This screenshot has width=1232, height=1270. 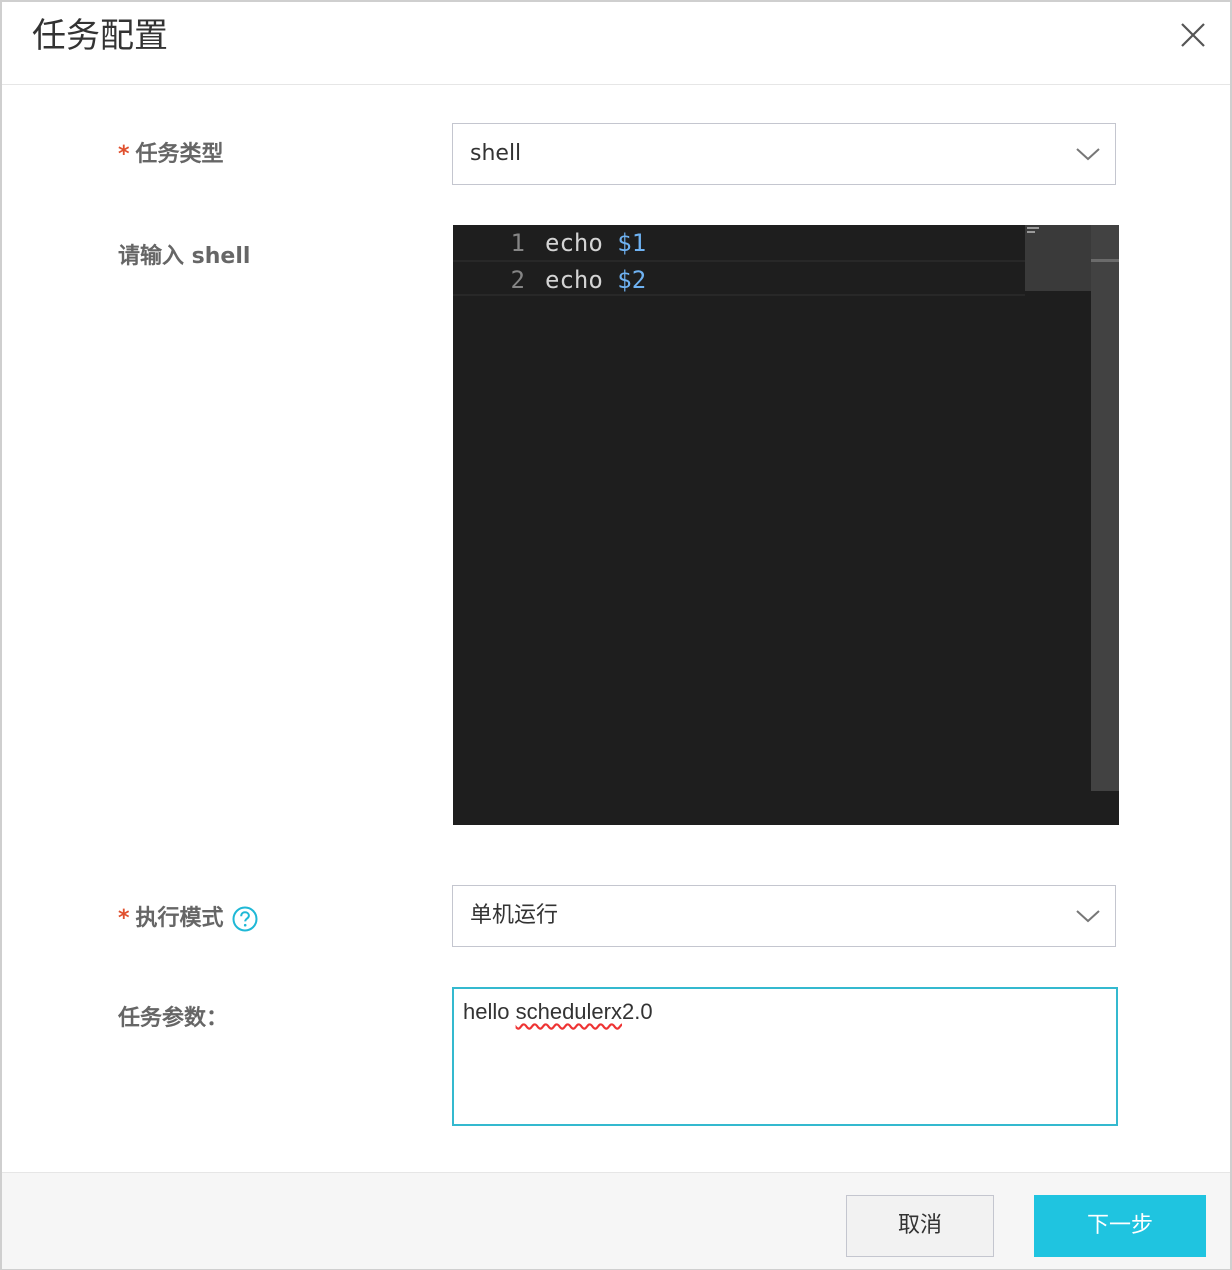 I want to click on task-type-label-row: * 任务类型, so click(x=171, y=152).